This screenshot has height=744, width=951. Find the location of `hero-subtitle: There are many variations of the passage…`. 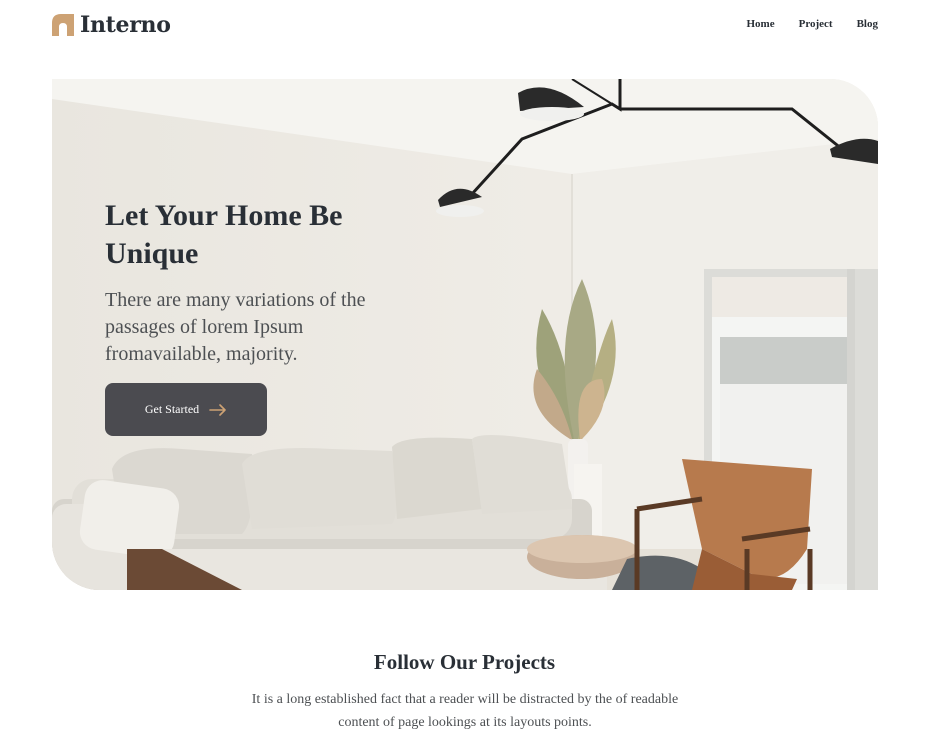

hero-subtitle: There are many variations of the passage… is located at coordinates (235, 327).